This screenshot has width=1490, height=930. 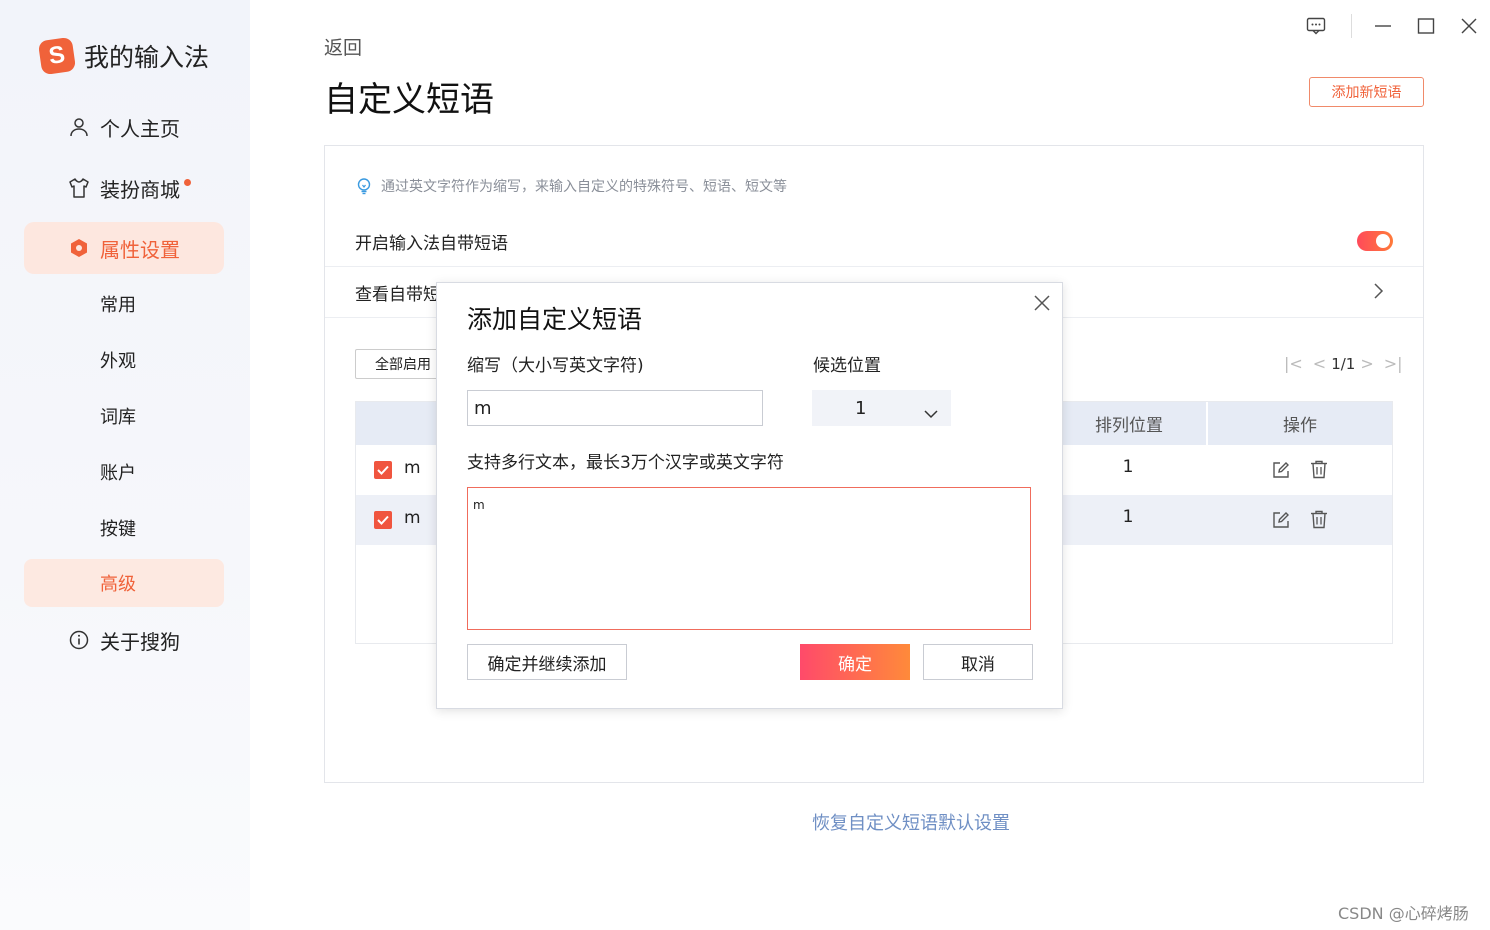 I want to click on sidebar-item-settings: 属性设置, so click(x=124, y=248).